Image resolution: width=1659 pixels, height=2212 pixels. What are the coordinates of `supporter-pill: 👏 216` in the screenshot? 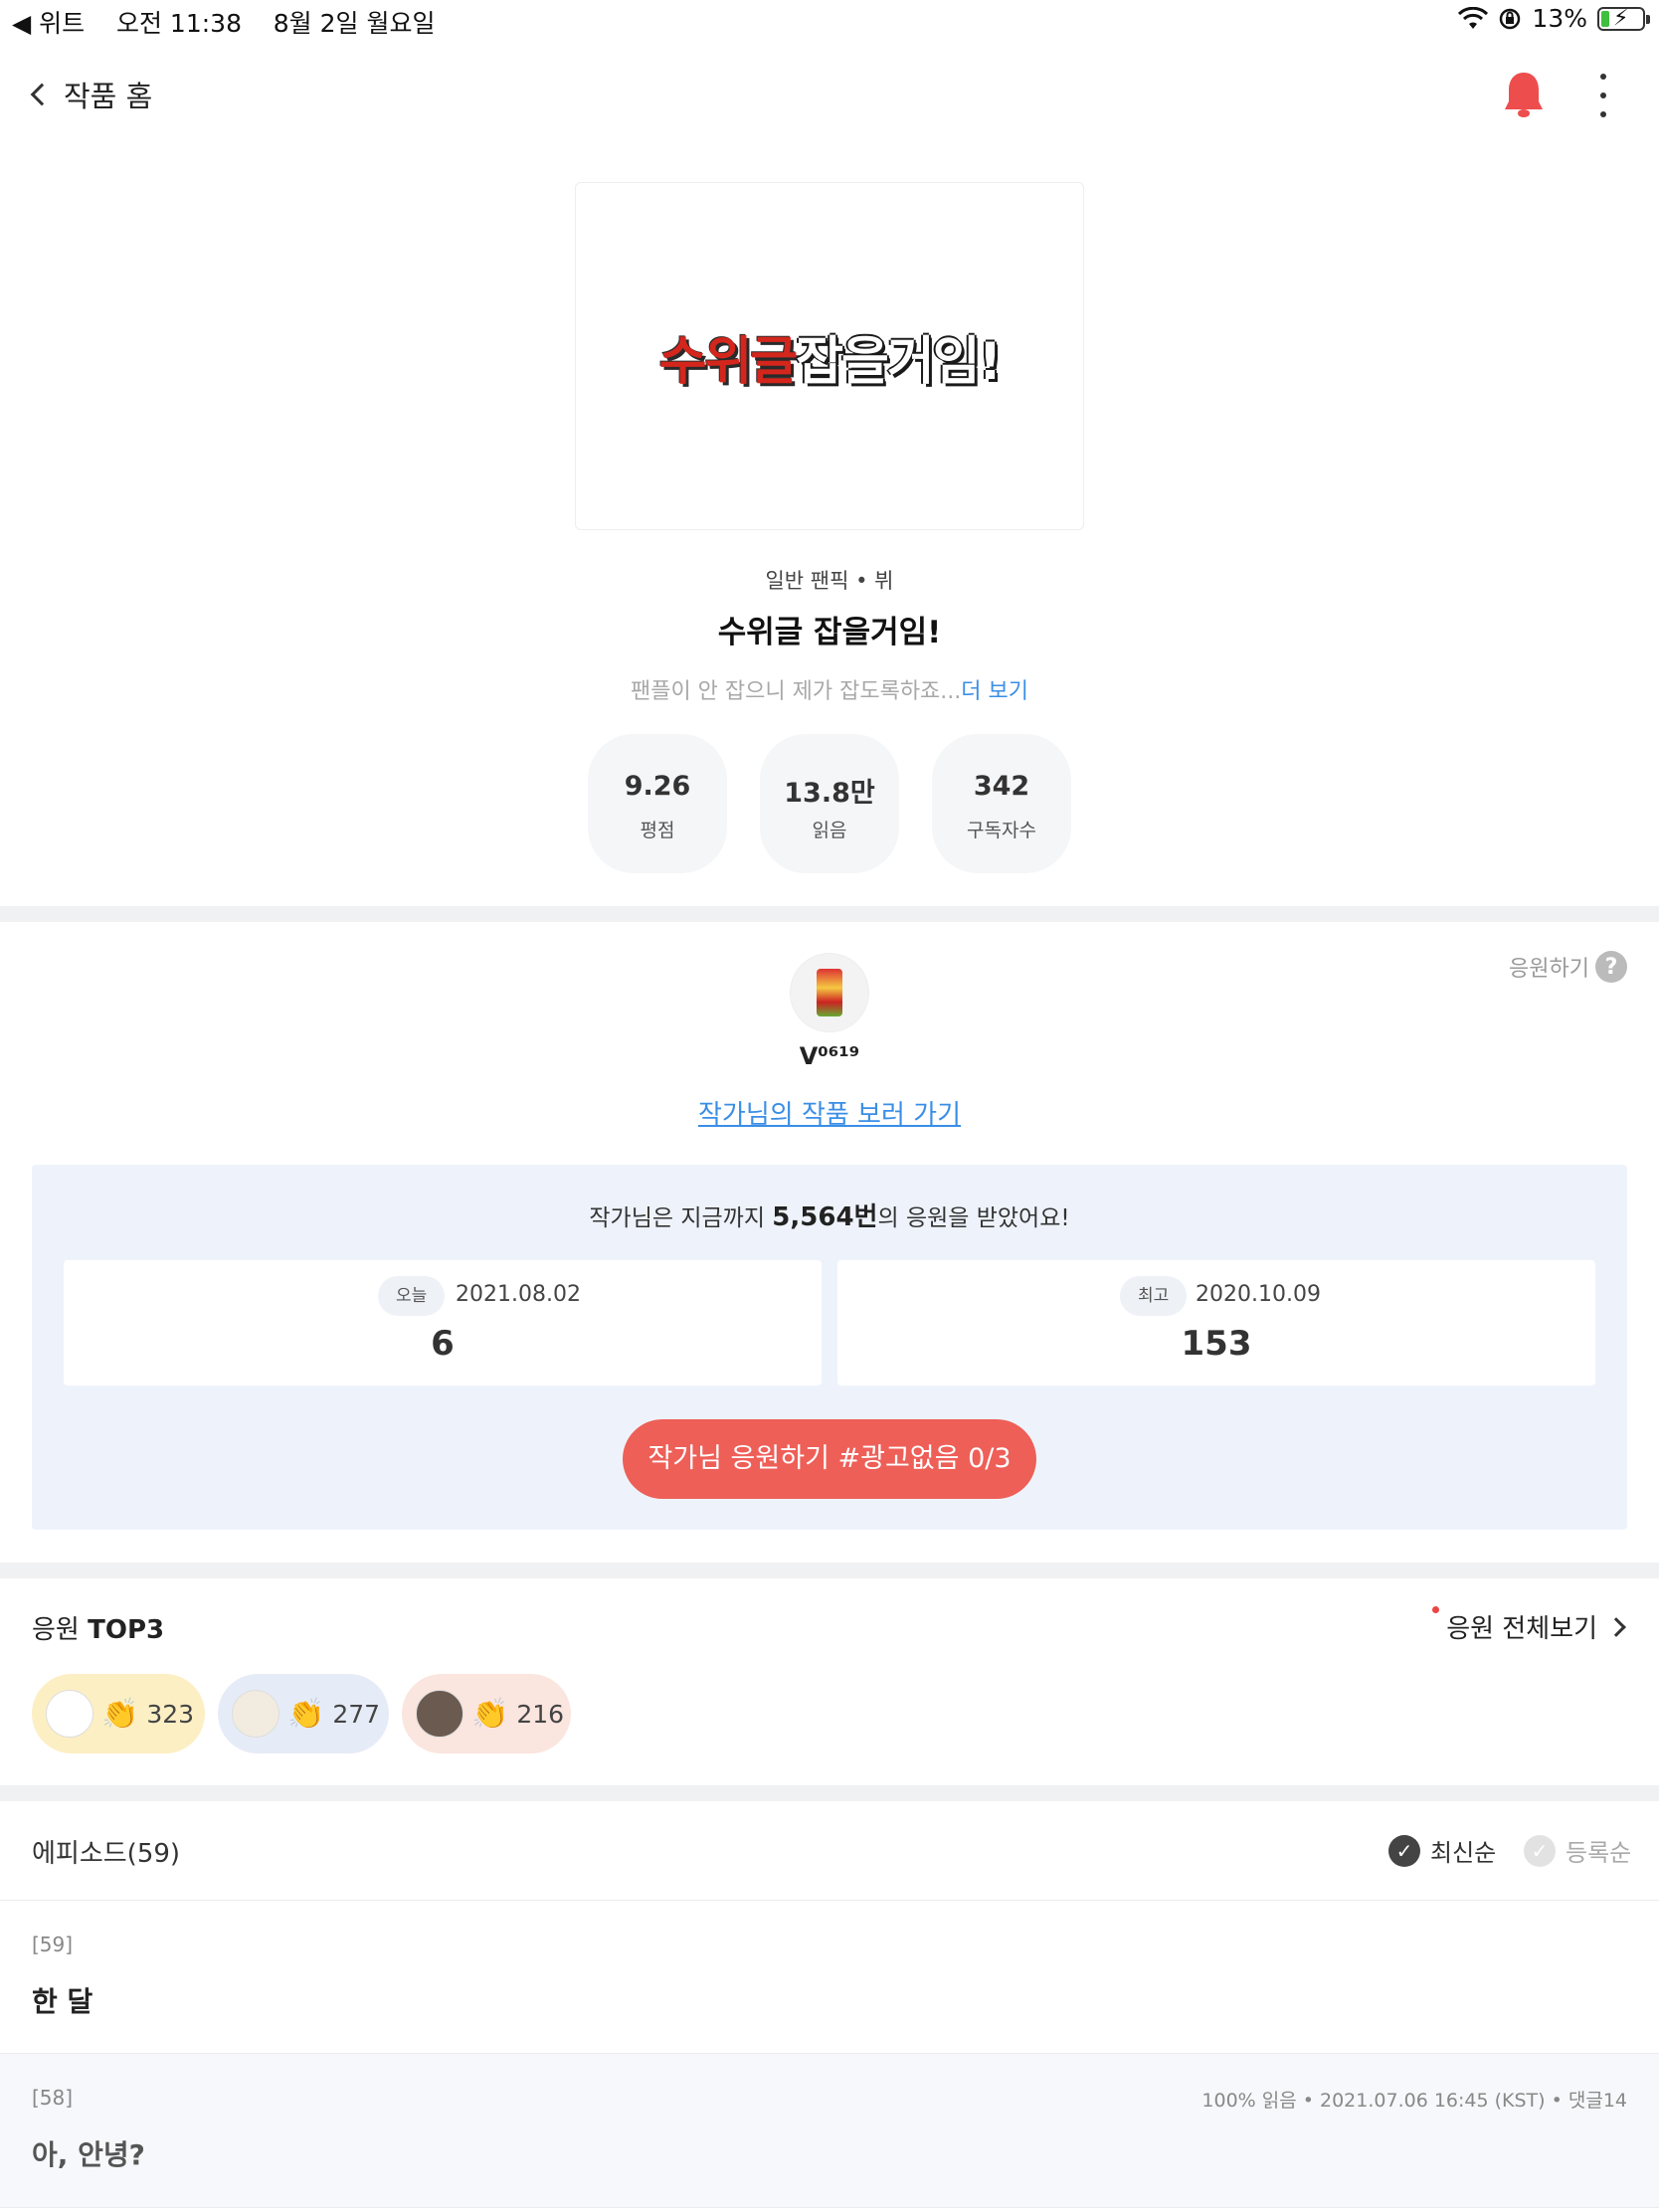 It's located at (486, 1713).